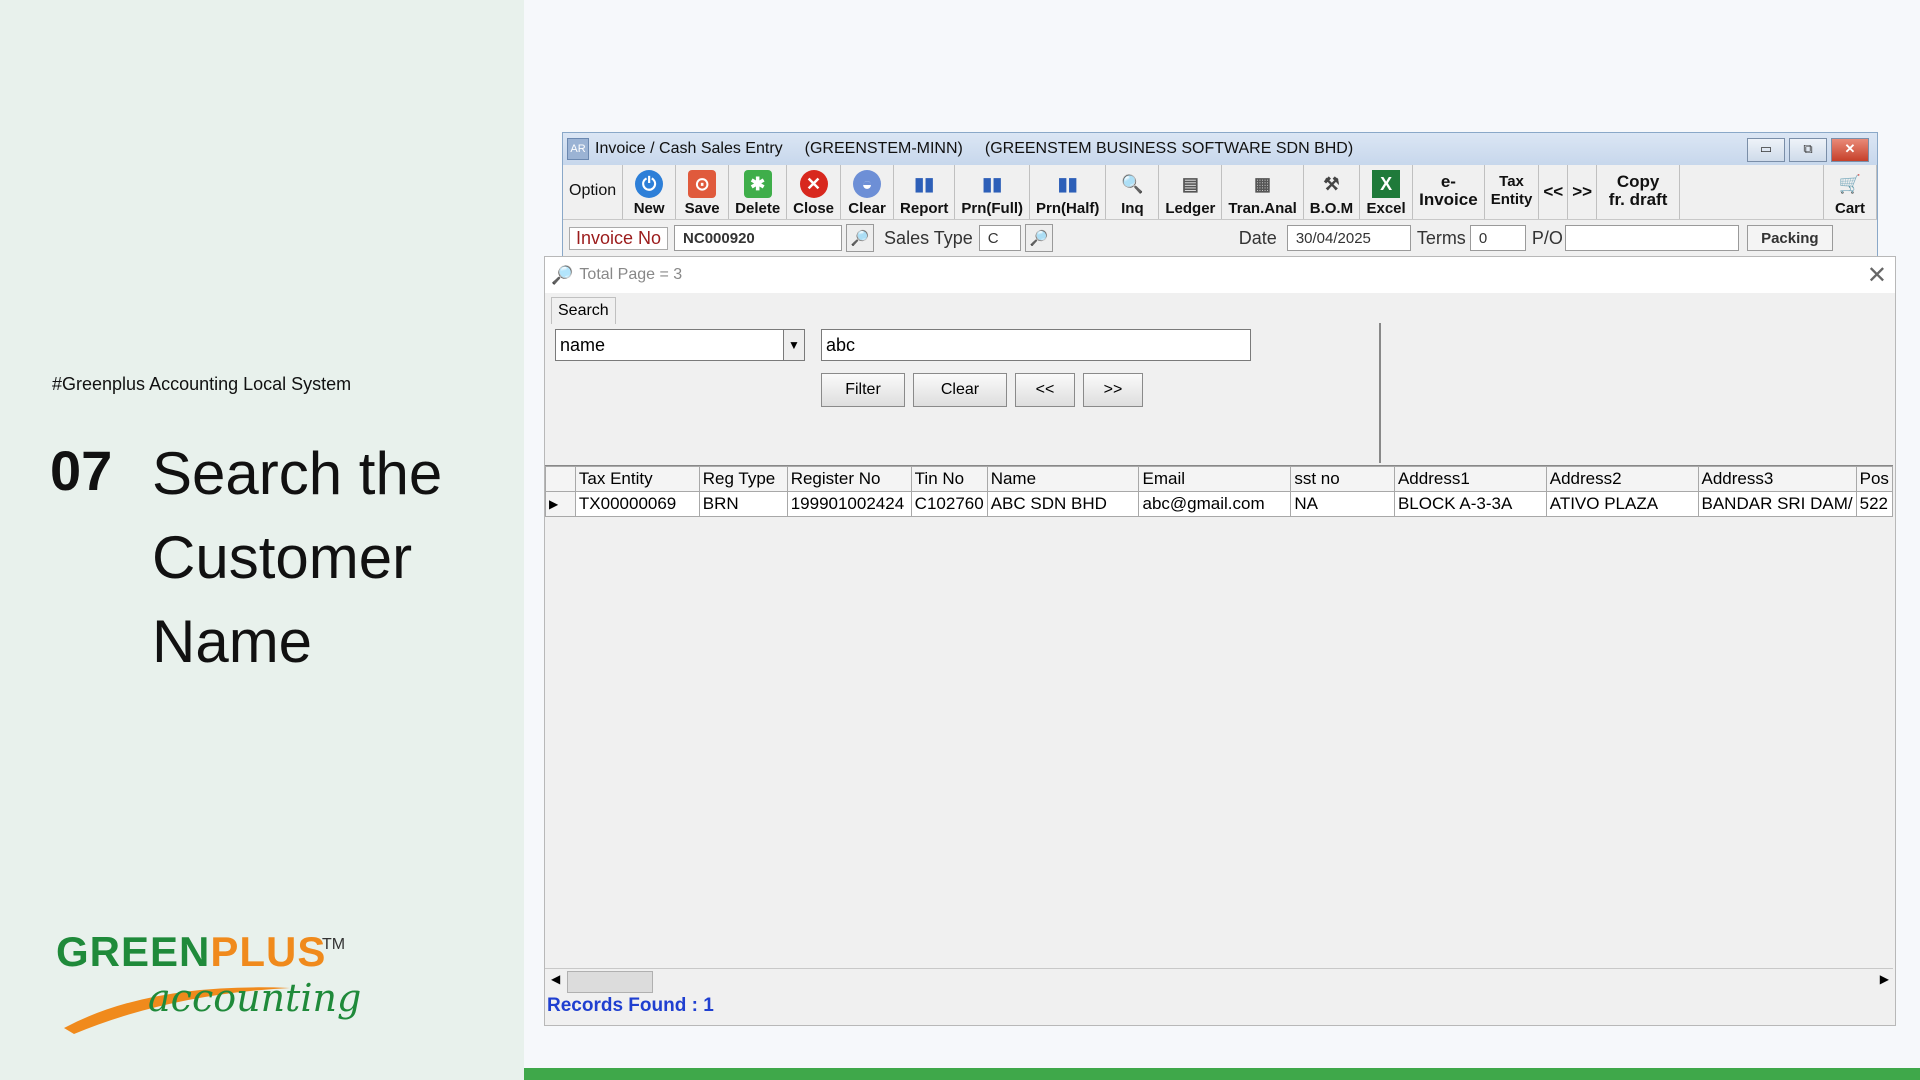  I want to click on search-panel: name ▼ abc Filter Clear << >>, so click(966, 393).